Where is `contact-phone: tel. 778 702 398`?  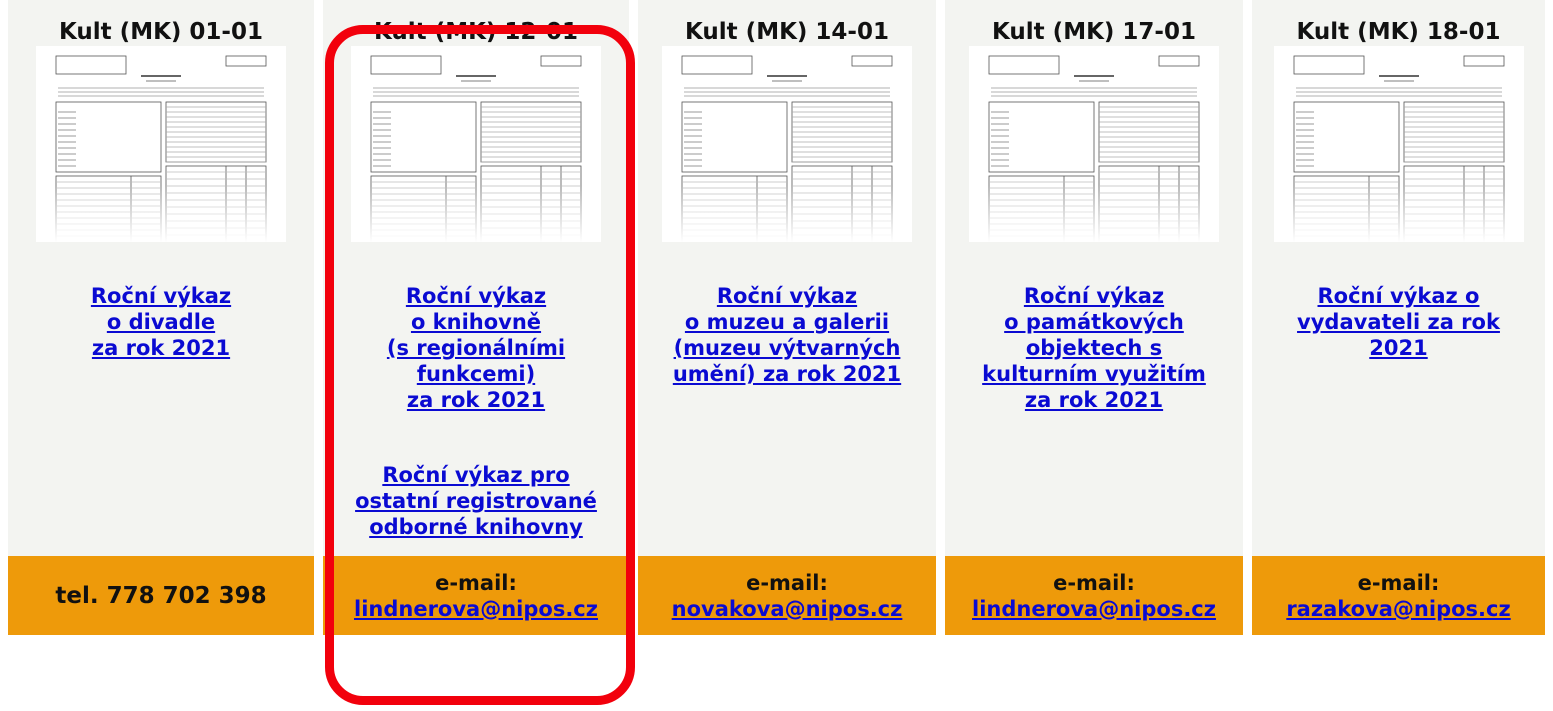 contact-phone: tel. 778 702 398 is located at coordinates (161, 595).